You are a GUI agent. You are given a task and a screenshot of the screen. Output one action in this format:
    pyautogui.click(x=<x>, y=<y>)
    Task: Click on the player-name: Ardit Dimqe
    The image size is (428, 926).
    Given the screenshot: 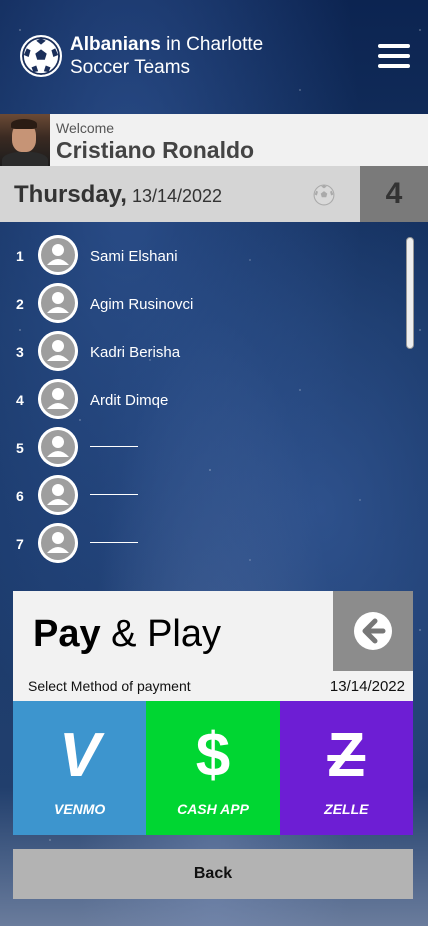 What is the action you would take?
    pyautogui.click(x=129, y=400)
    